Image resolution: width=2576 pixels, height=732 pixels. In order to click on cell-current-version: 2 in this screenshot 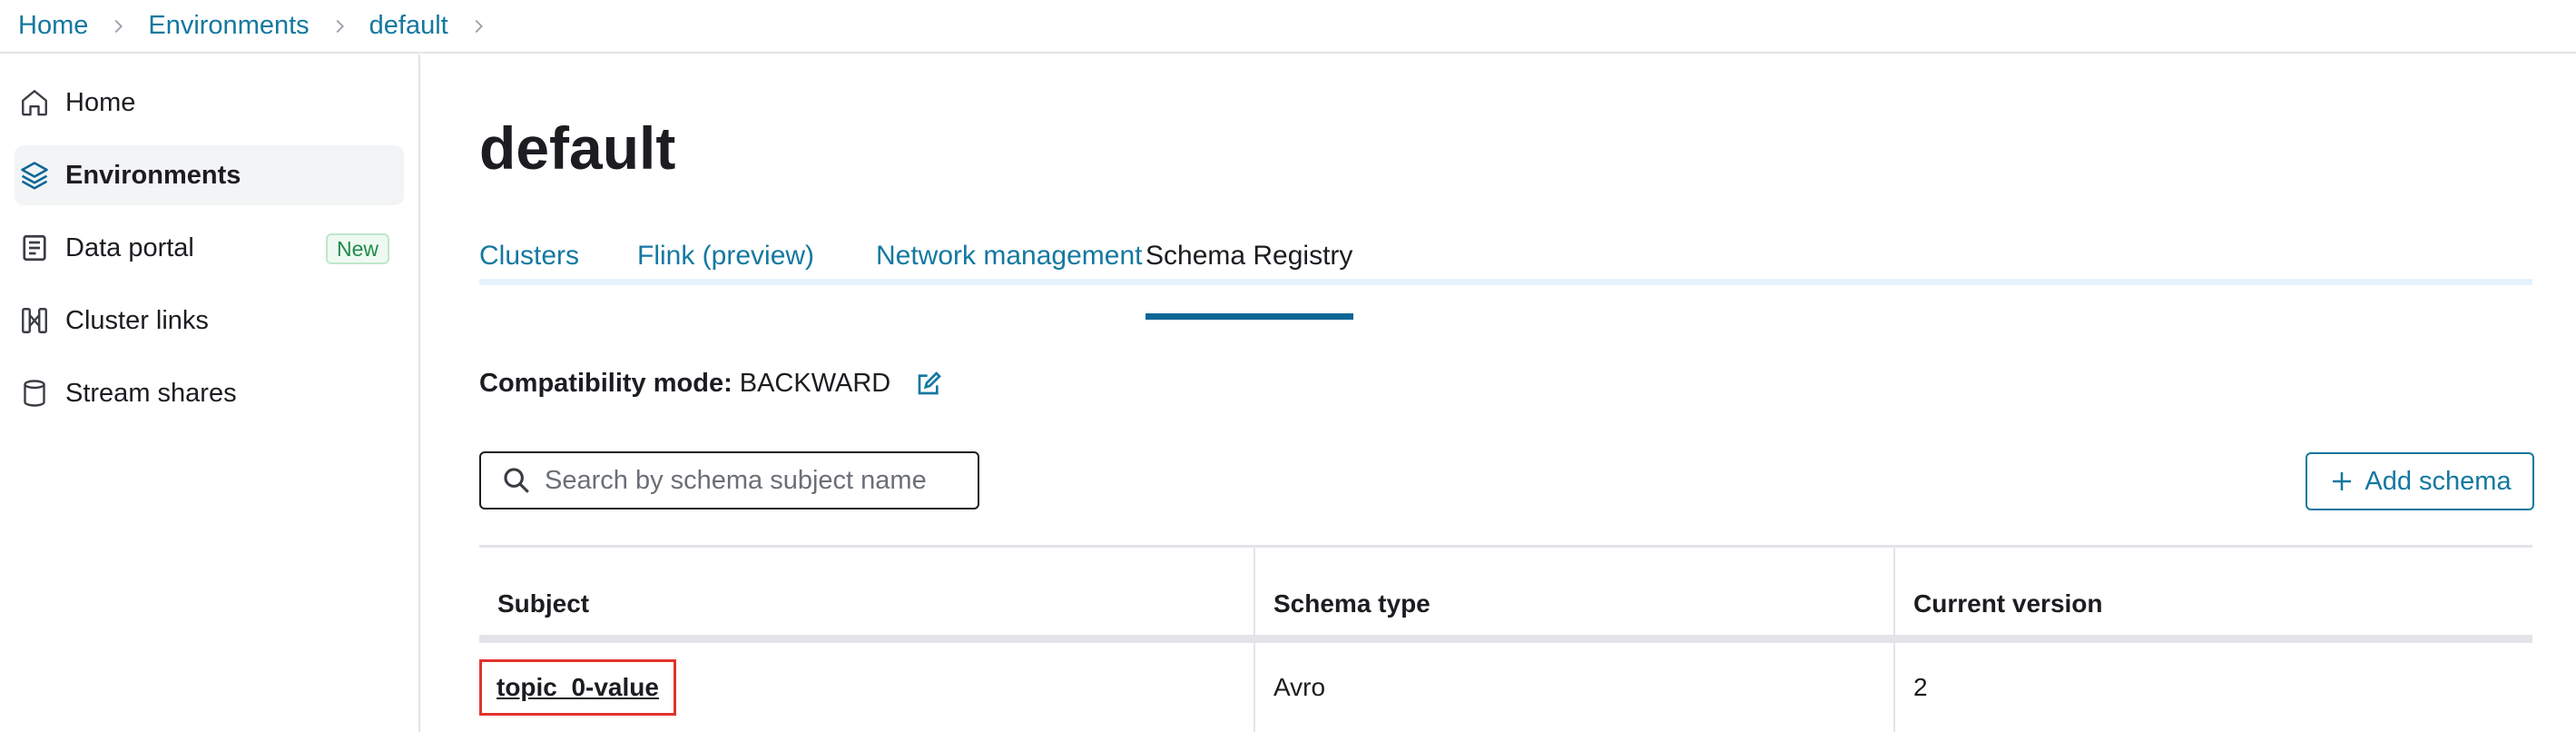, I will do `click(1920, 687)`.